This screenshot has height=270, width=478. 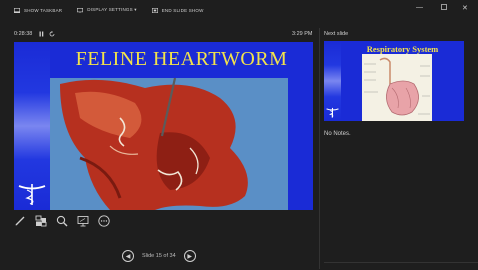 I want to click on next-slide-decoration-bar, so click(x=332, y=81).